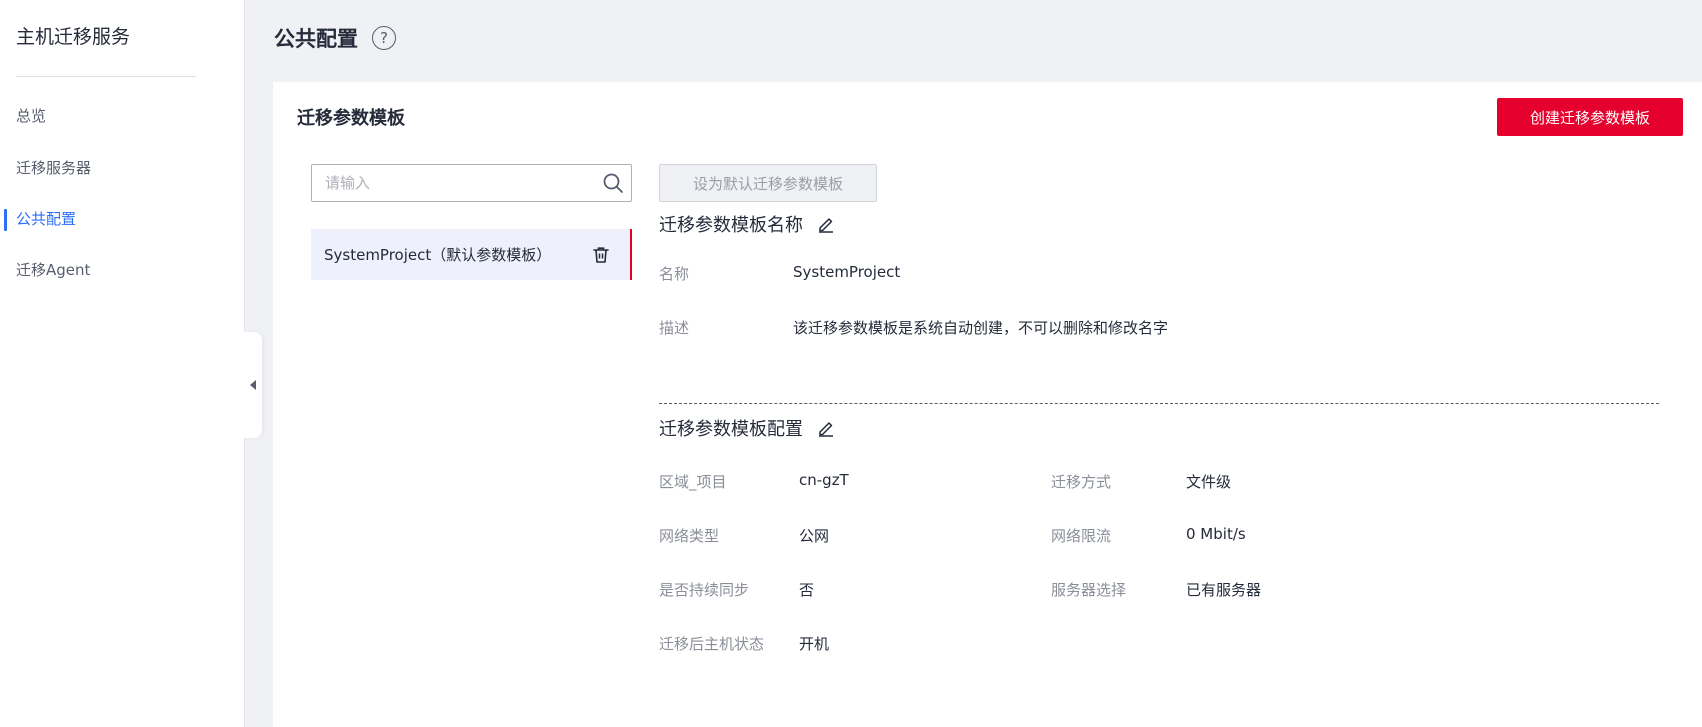  What do you see at coordinates (438, 255) in the screenshot?
I see `template-item-label: SystemProject（默认参数模板）` at bounding box center [438, 255].